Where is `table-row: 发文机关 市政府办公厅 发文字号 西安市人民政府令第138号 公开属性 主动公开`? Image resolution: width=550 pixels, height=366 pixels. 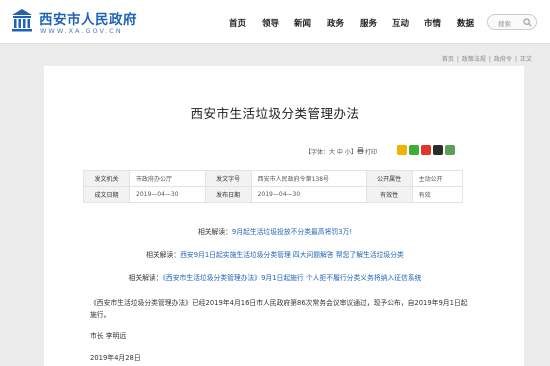
table-row: 发文机关 市政府办公厅 发文字号 西安市人民政府令第138号 公开属性 主动公开 is located at coordinates (273, 178).